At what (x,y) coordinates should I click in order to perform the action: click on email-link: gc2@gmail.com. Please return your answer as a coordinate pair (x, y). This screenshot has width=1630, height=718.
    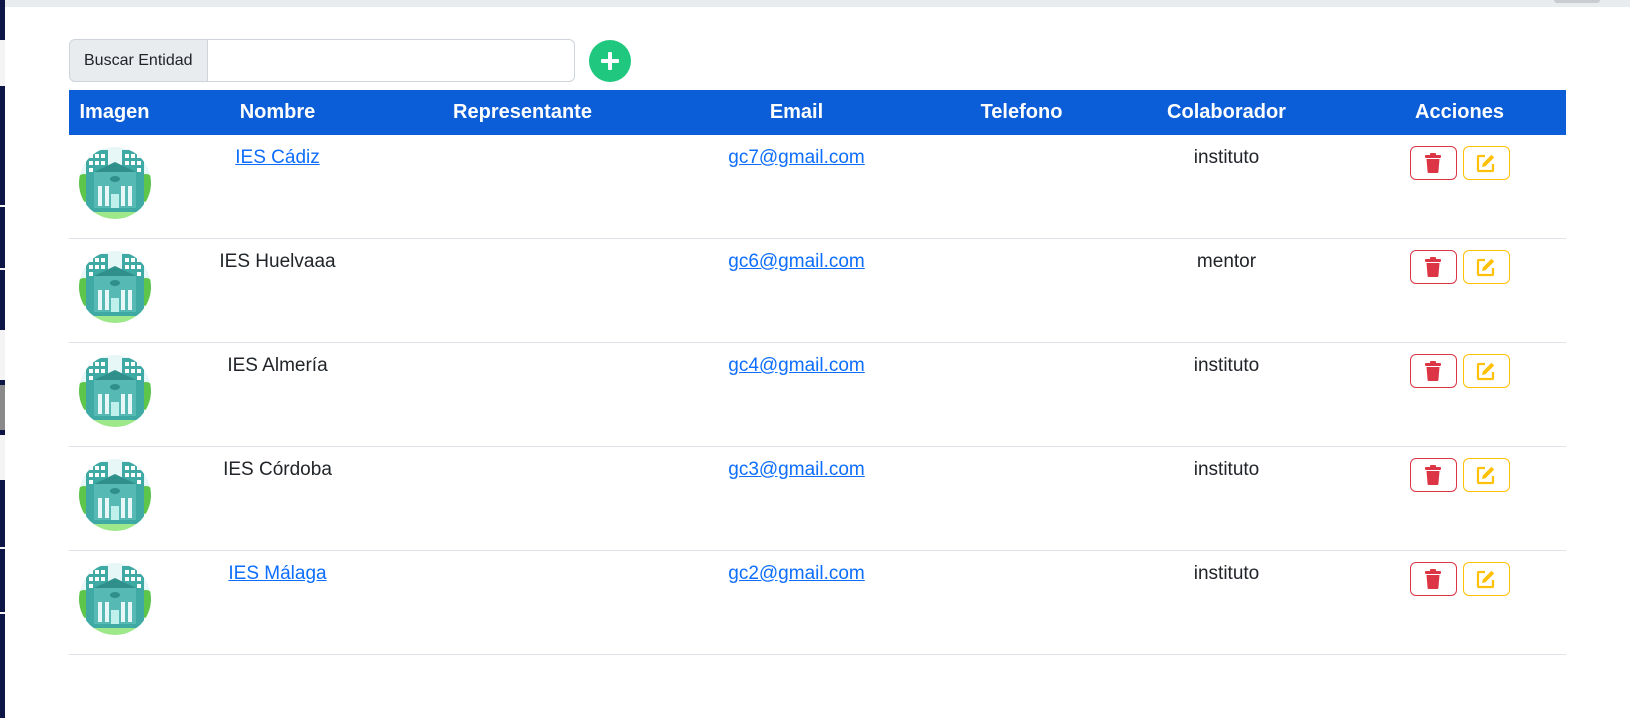
    Looking at the image, I should click on (796, 573).